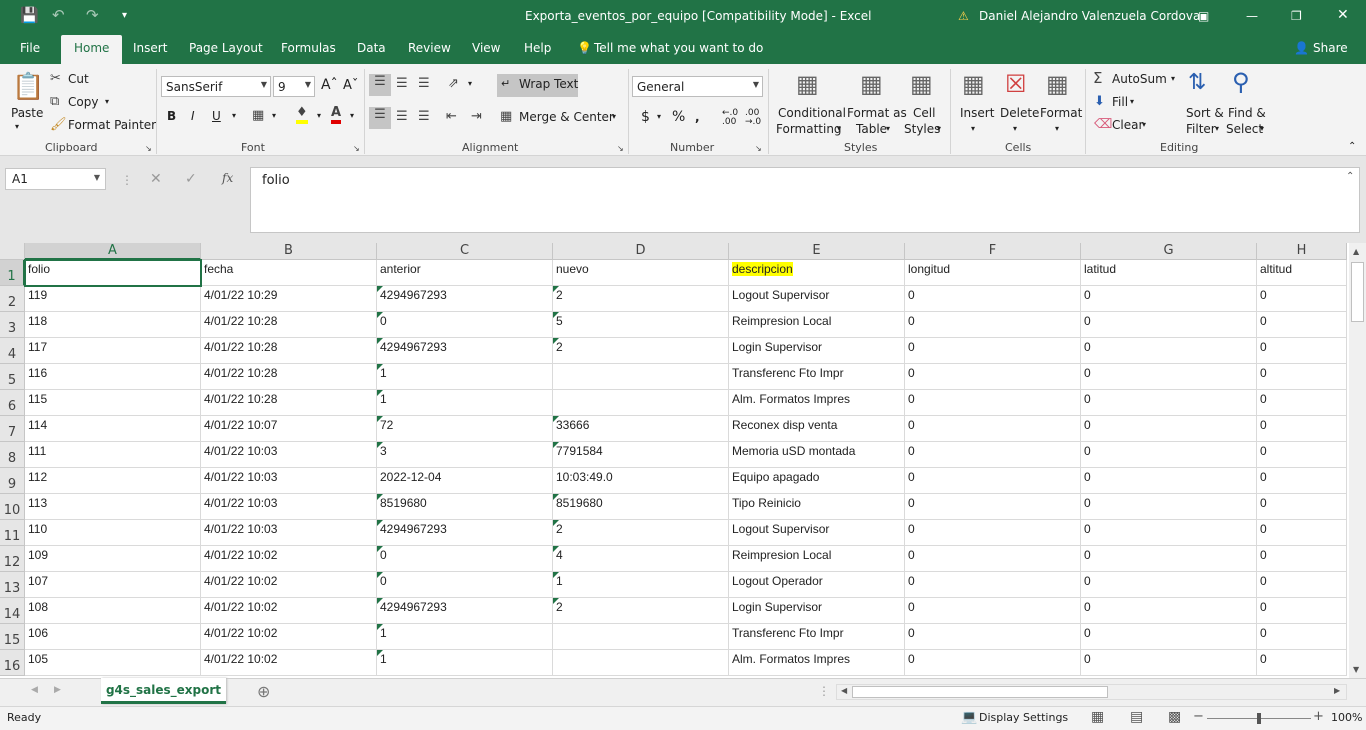  I want to click on cell-a4: 117, so click(113, 351).